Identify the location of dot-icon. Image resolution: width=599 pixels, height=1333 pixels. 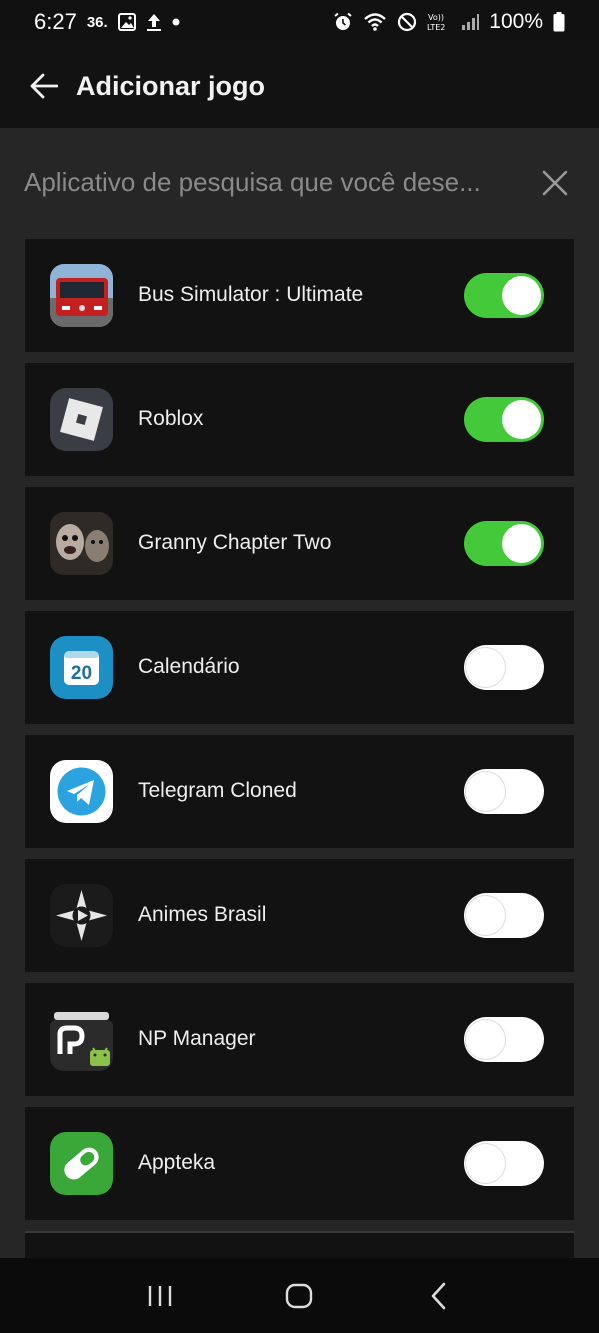
(176, 22).